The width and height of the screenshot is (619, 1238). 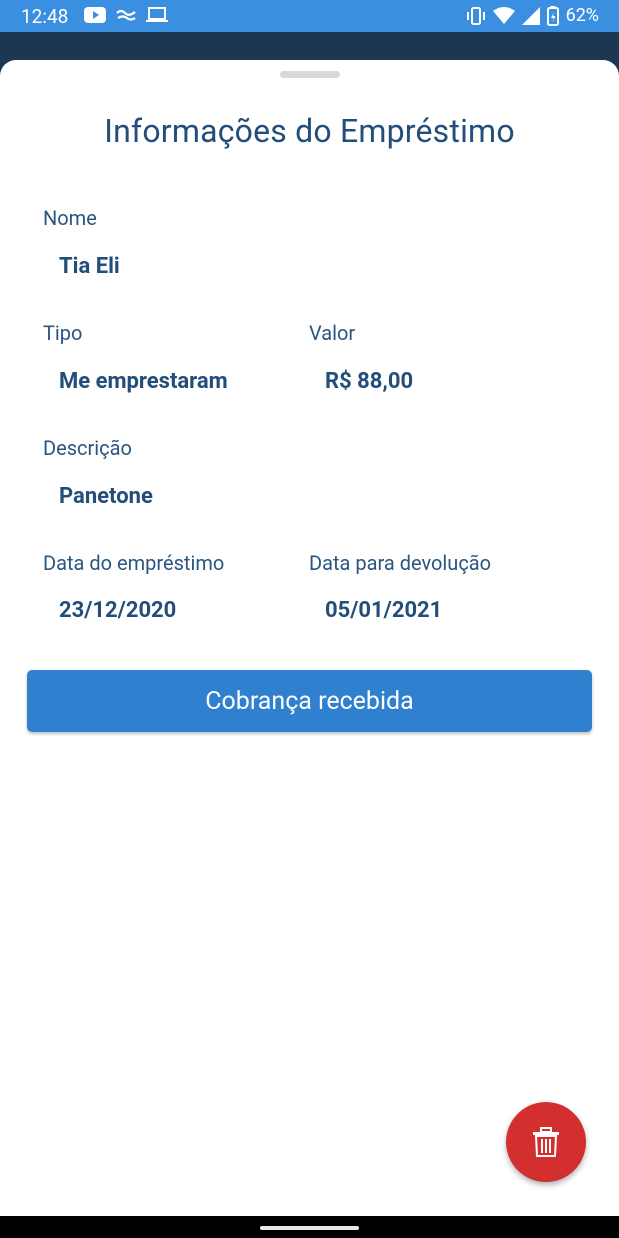 I want to click on wifi-icon, so click(x=503, y=15).